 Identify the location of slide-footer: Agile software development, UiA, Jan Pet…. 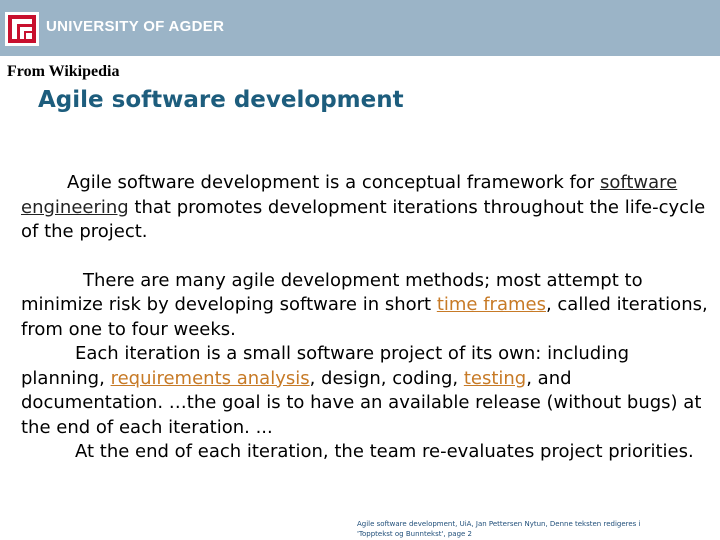
(527, 529).